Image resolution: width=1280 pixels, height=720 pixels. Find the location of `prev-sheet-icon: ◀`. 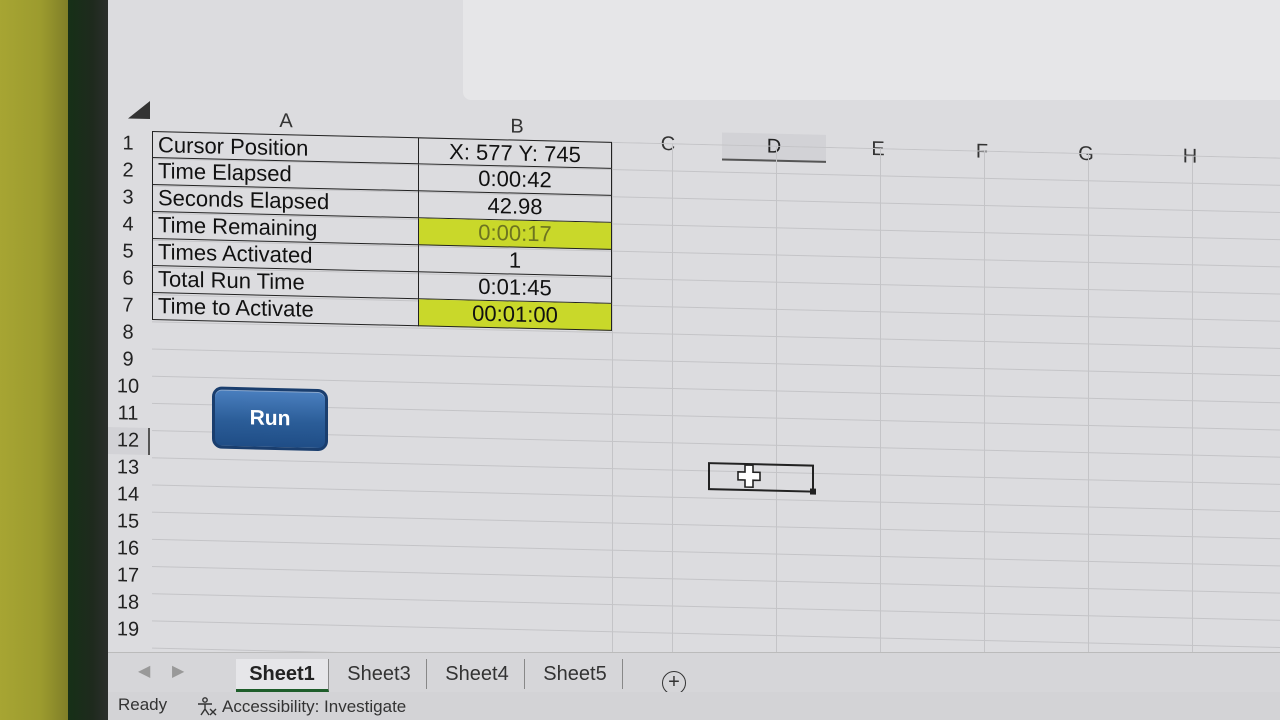

prev-sheet-icon: ◀ is located at coordinates (144, 671).